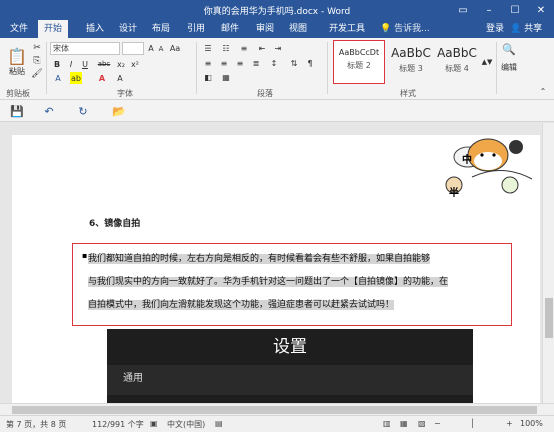 This screenshot has width=554, height=432. Describe the element at coordinates (154, 423) in the screenshot. I see `proofing-icon: ▣` at that location.